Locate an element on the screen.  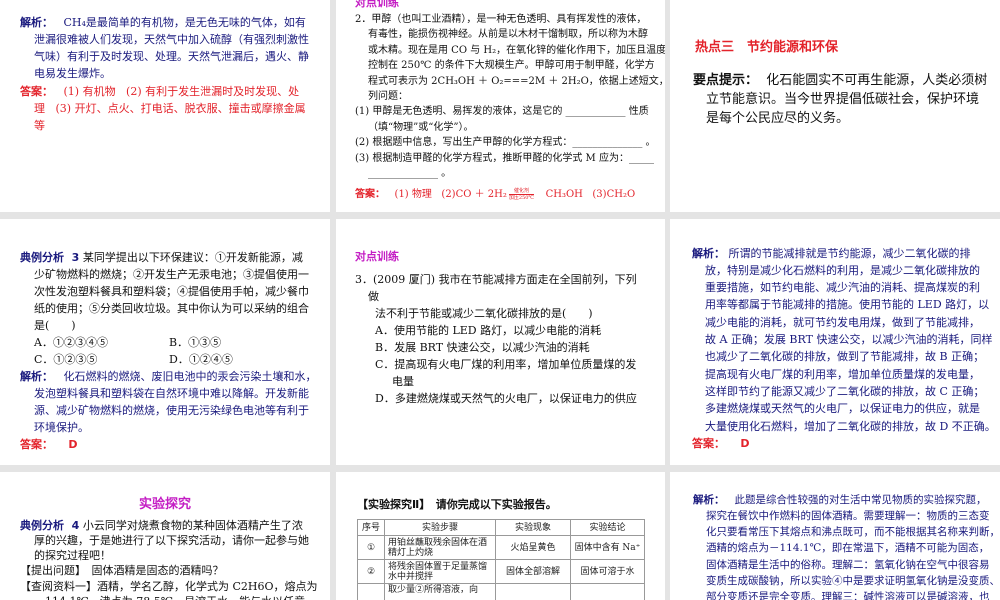
text-line: 环境保护。 is located at coordinates (61, 427).